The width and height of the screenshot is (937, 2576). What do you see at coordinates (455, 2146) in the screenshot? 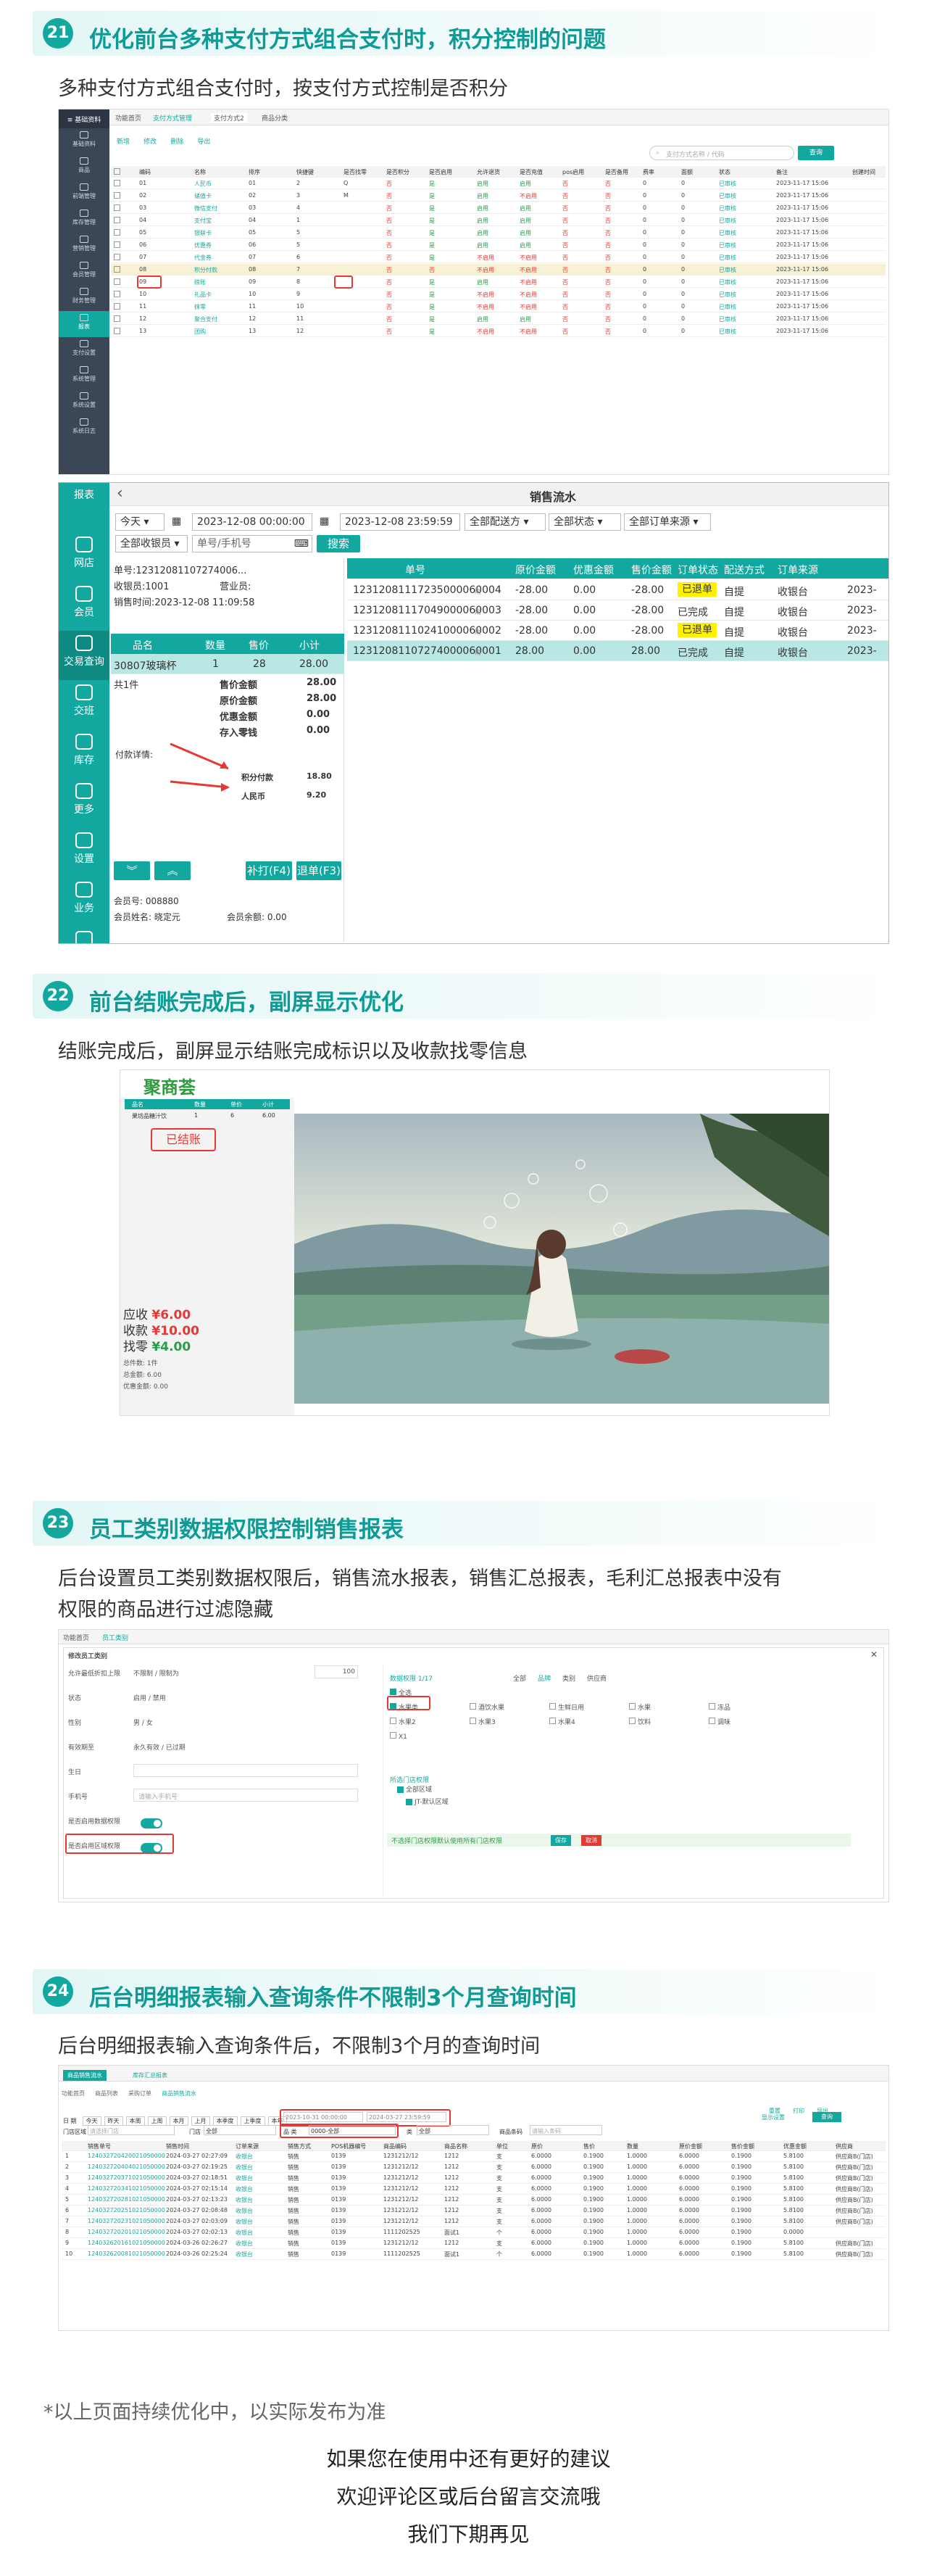
I see `report-column-header: 商品名称` at bounding box center [455, 2146].